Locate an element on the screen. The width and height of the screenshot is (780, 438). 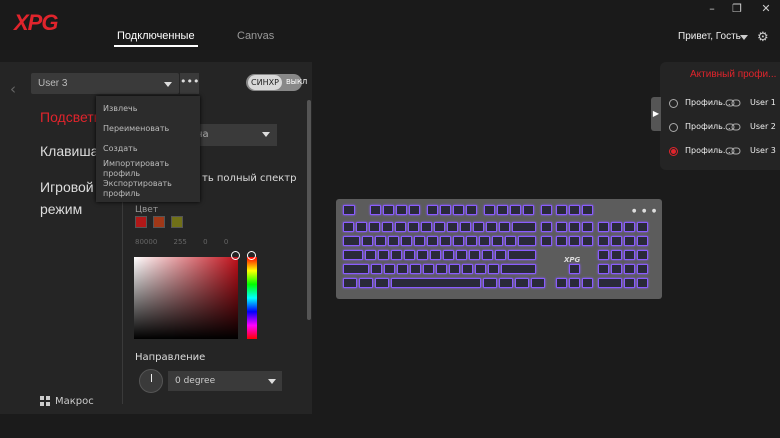
sync-on-label: СИНХР is located at coordinates (265, 82).